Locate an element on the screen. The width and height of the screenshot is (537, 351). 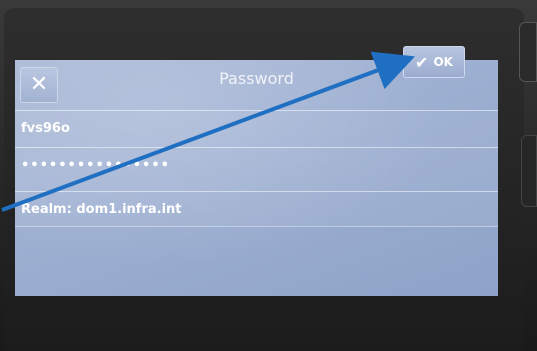
ok-label: OK is located at coordinates (443, 62).